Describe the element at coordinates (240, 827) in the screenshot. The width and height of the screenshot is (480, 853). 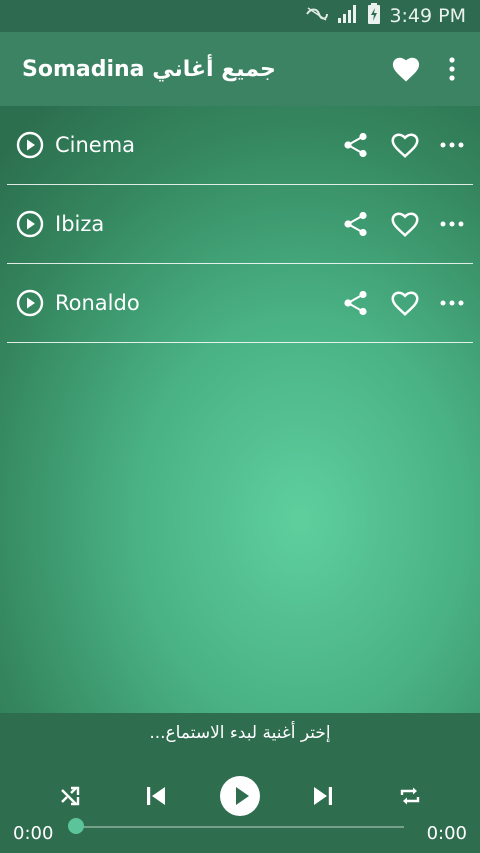
I see `seek-bar-track` at that location.